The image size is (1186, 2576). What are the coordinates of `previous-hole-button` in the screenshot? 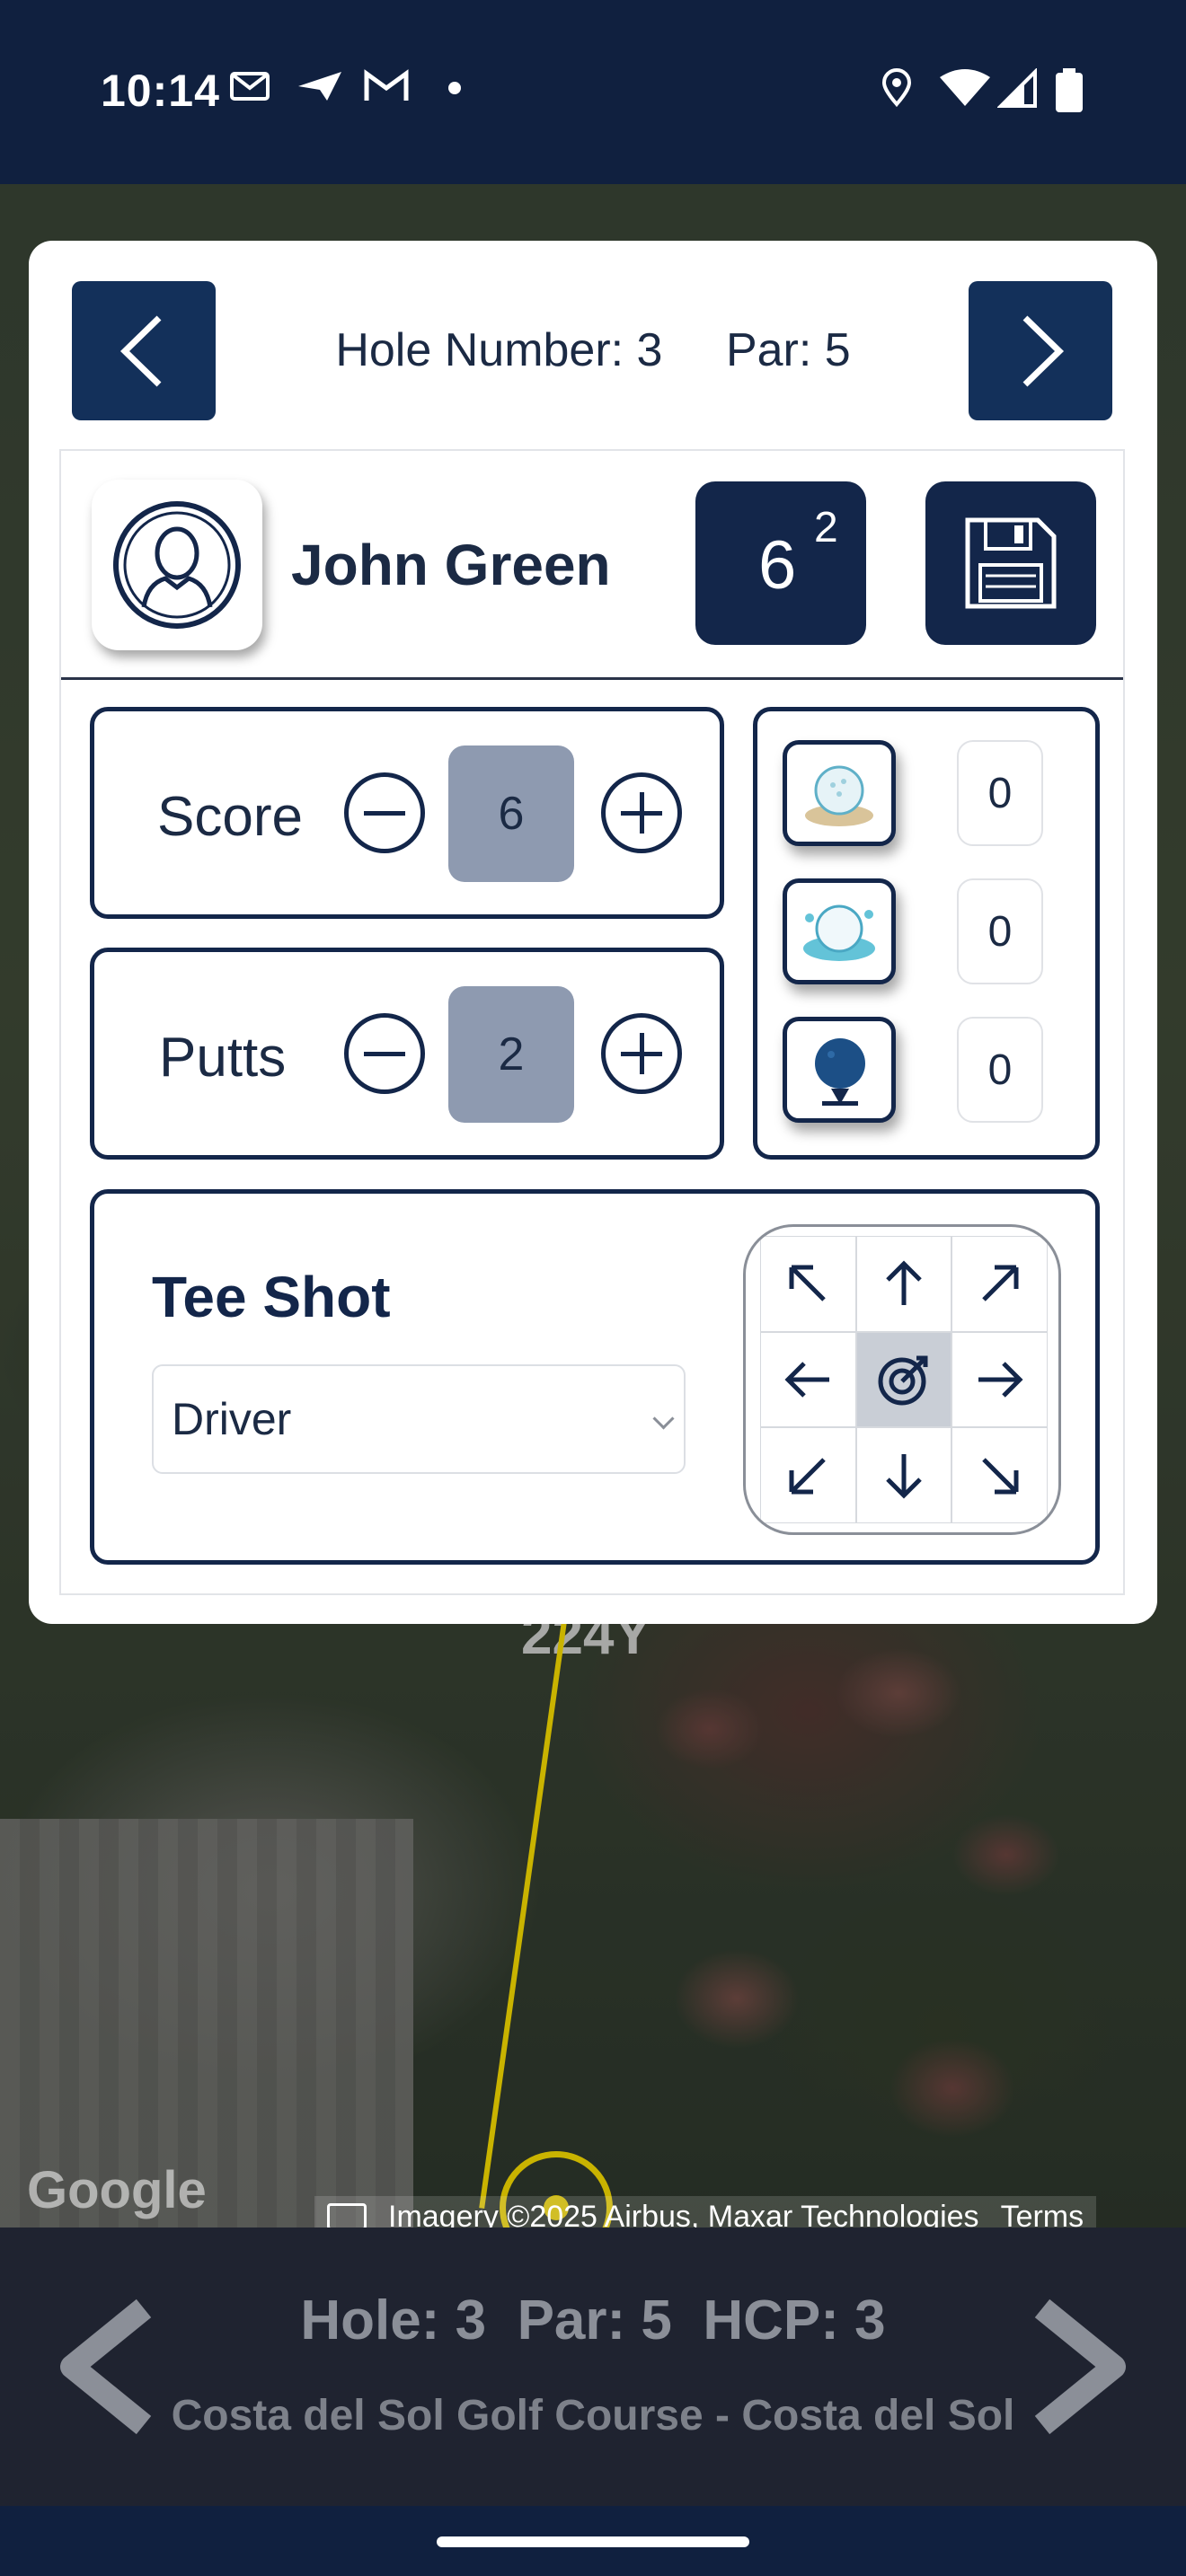 It's located at (144, 350).